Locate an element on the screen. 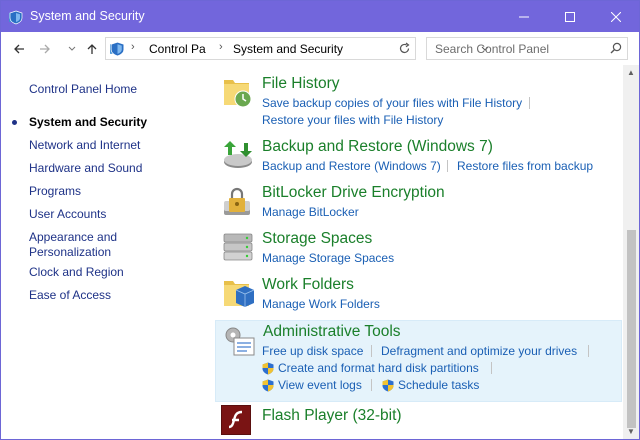  control-panel-icon is located at coordinates (117, 49).